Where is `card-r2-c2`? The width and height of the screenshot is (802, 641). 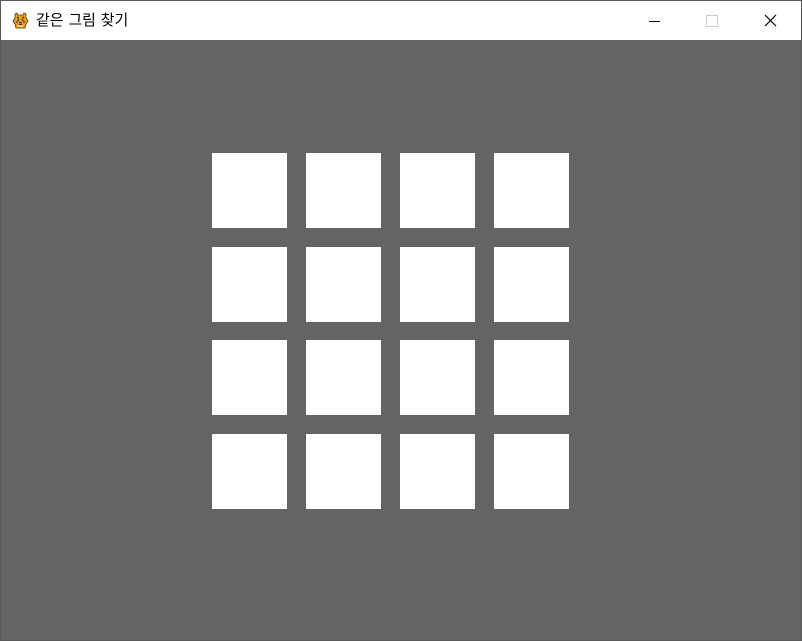 card-r2-c2 is located at coordinates (343, 284).